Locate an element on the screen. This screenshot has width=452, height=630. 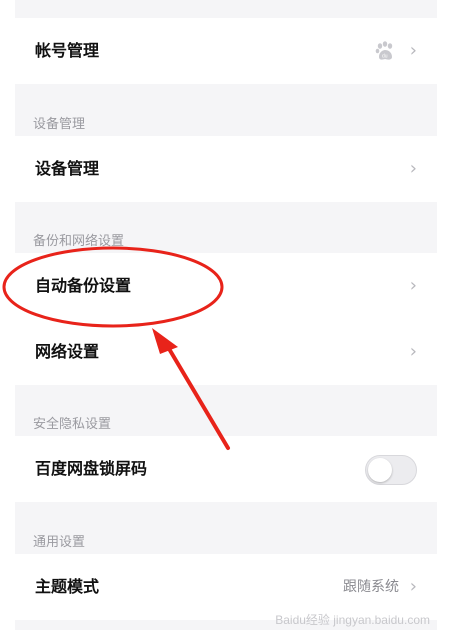
lock-screen-toggle is located at coordinates (391, 470).